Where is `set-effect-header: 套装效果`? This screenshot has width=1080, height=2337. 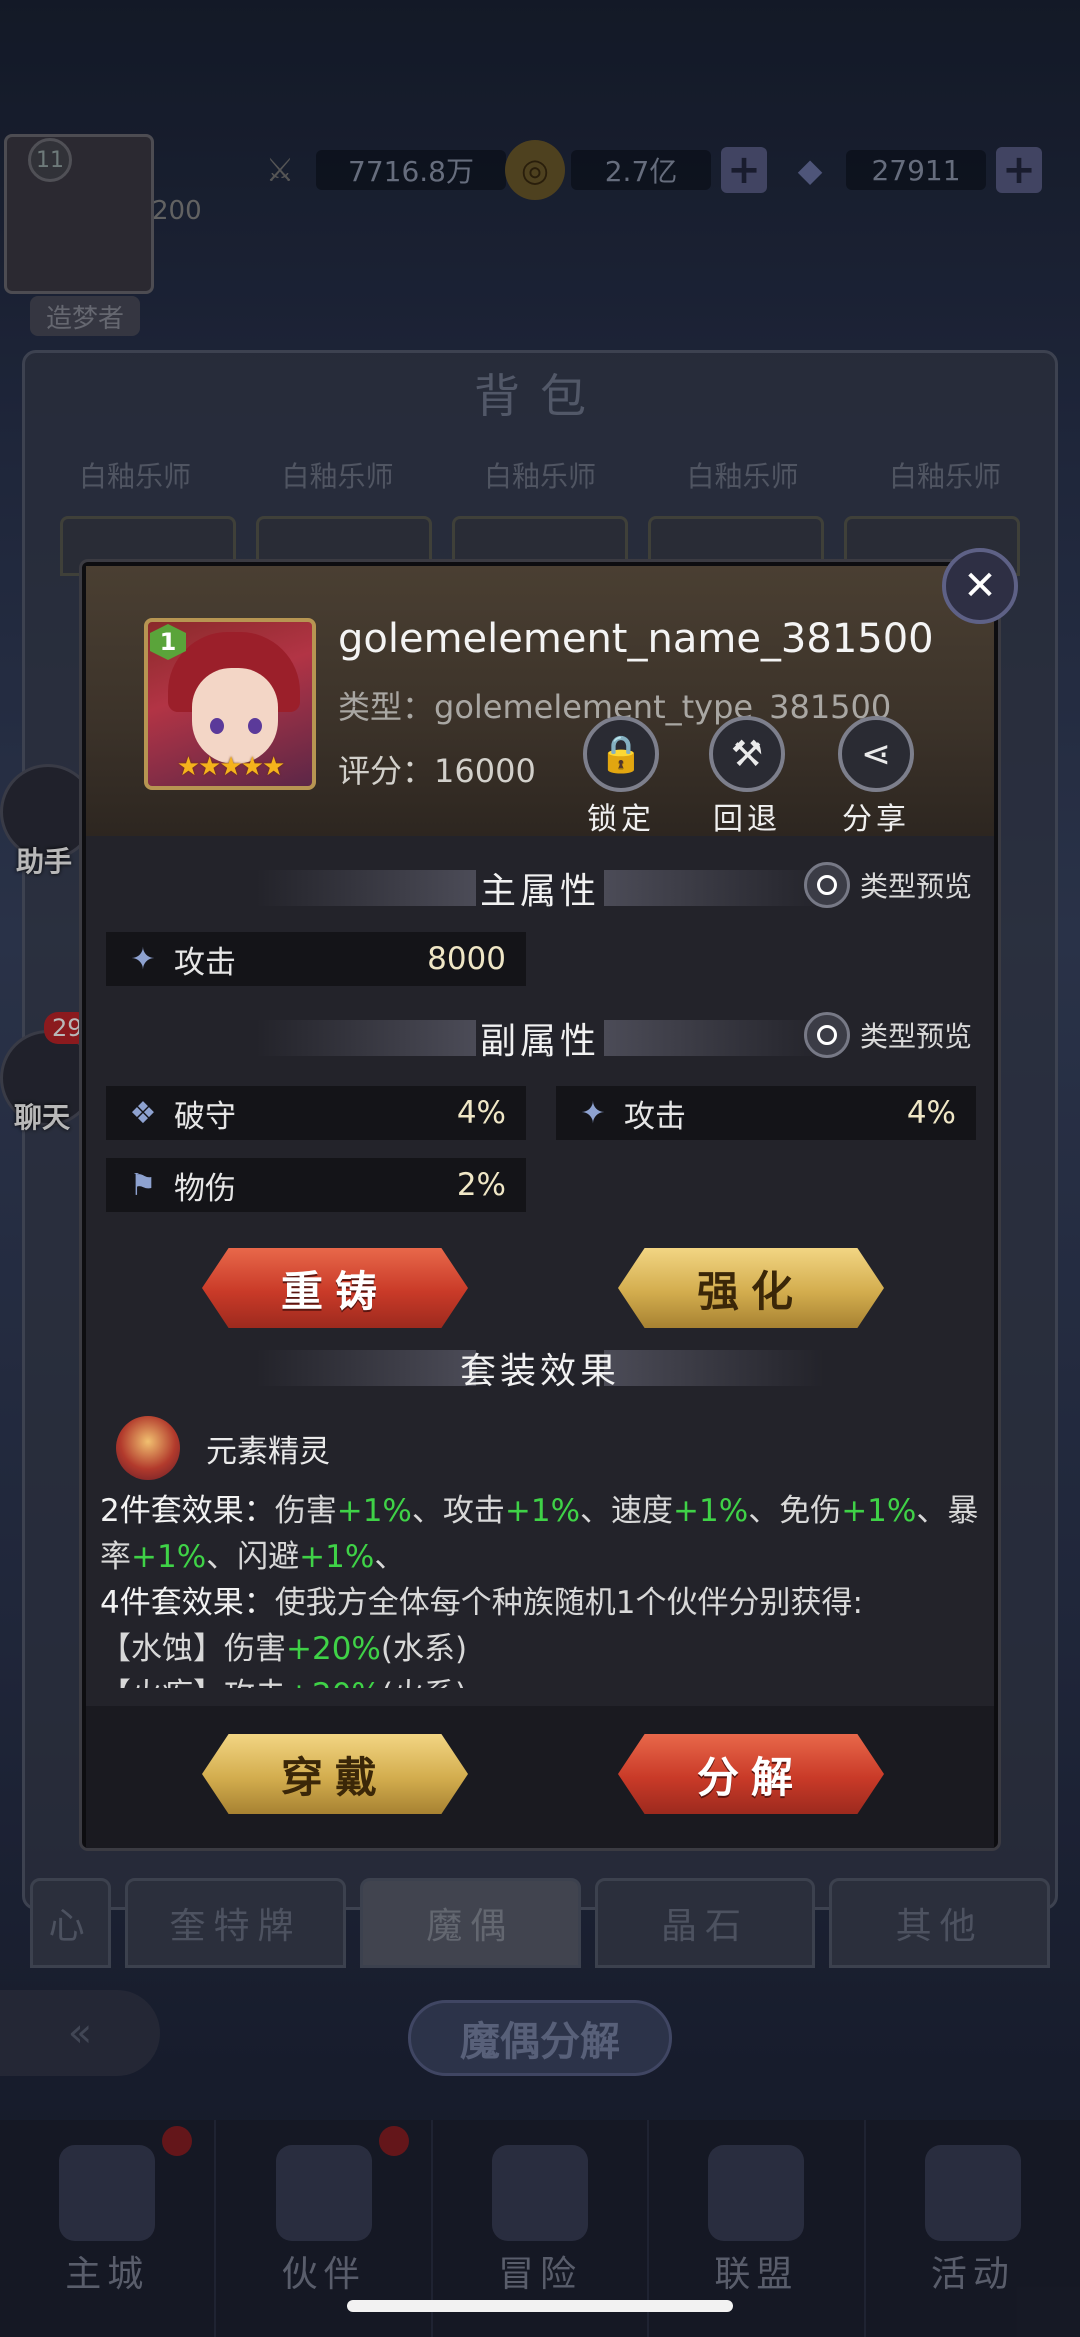 set-effect-header: 套装效果 is located at coordinates (540, 1368).